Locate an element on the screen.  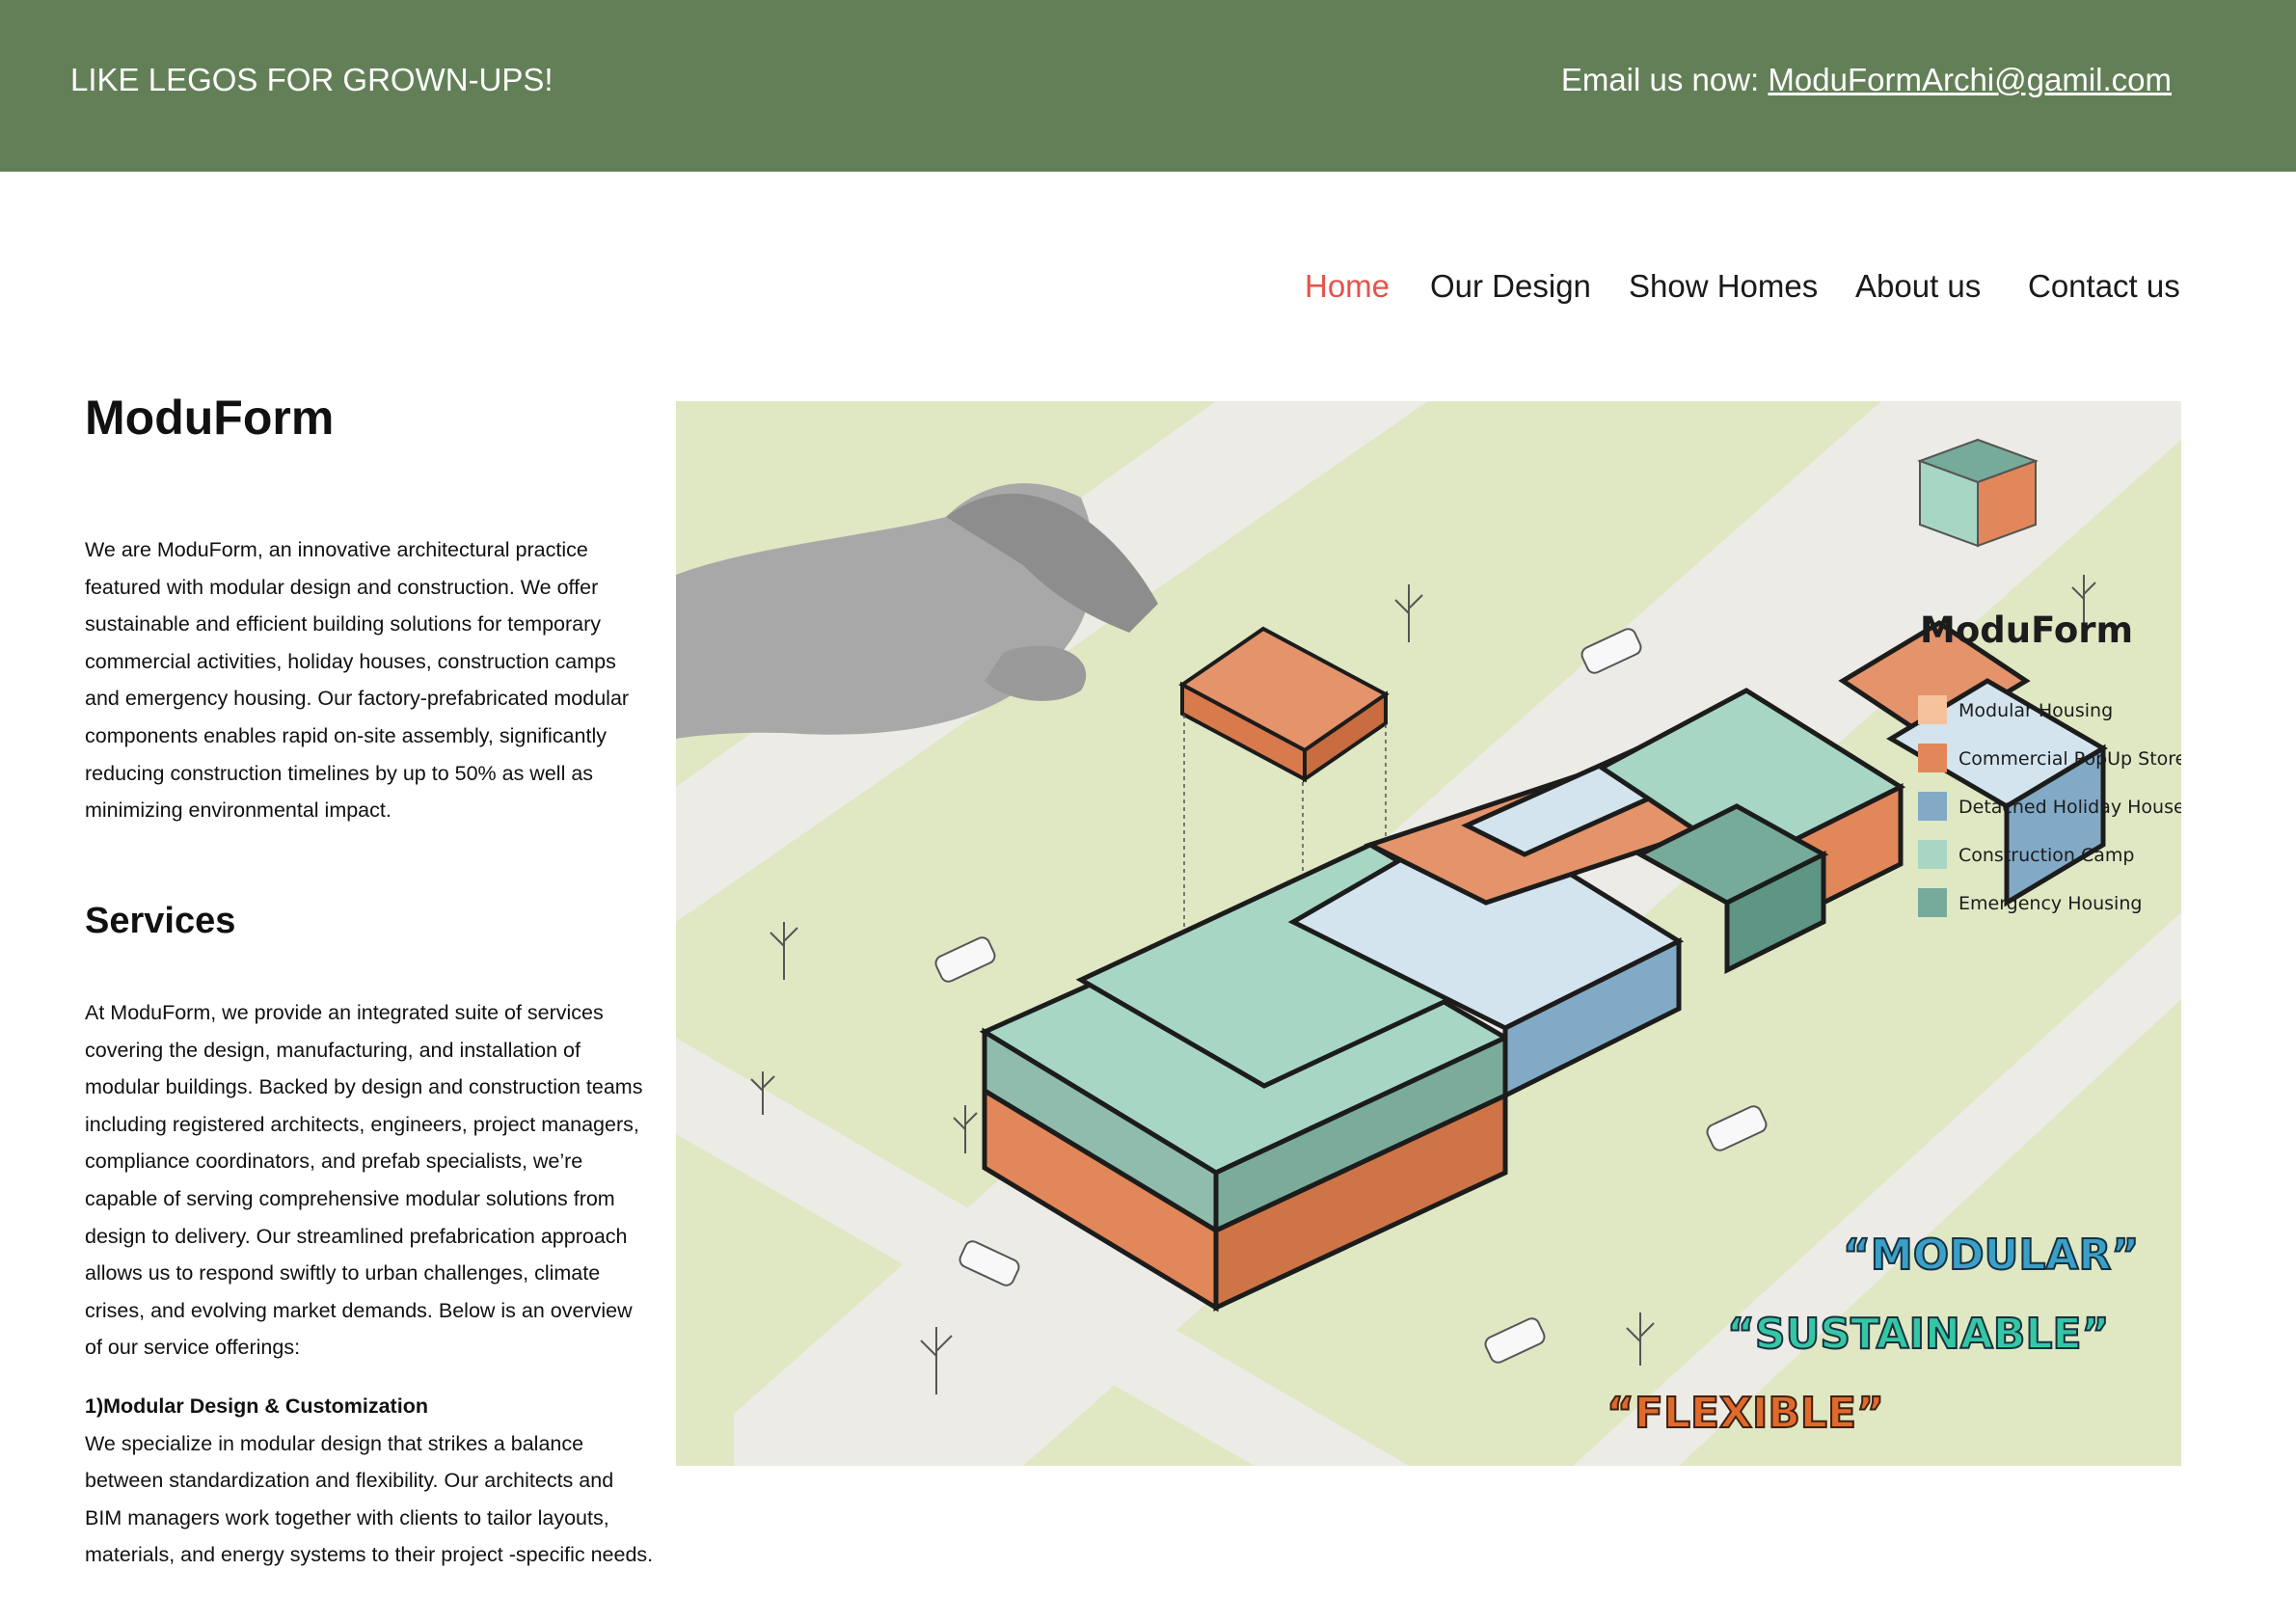
hero-brand: ModuForm is located at coordinates (2026, 630).